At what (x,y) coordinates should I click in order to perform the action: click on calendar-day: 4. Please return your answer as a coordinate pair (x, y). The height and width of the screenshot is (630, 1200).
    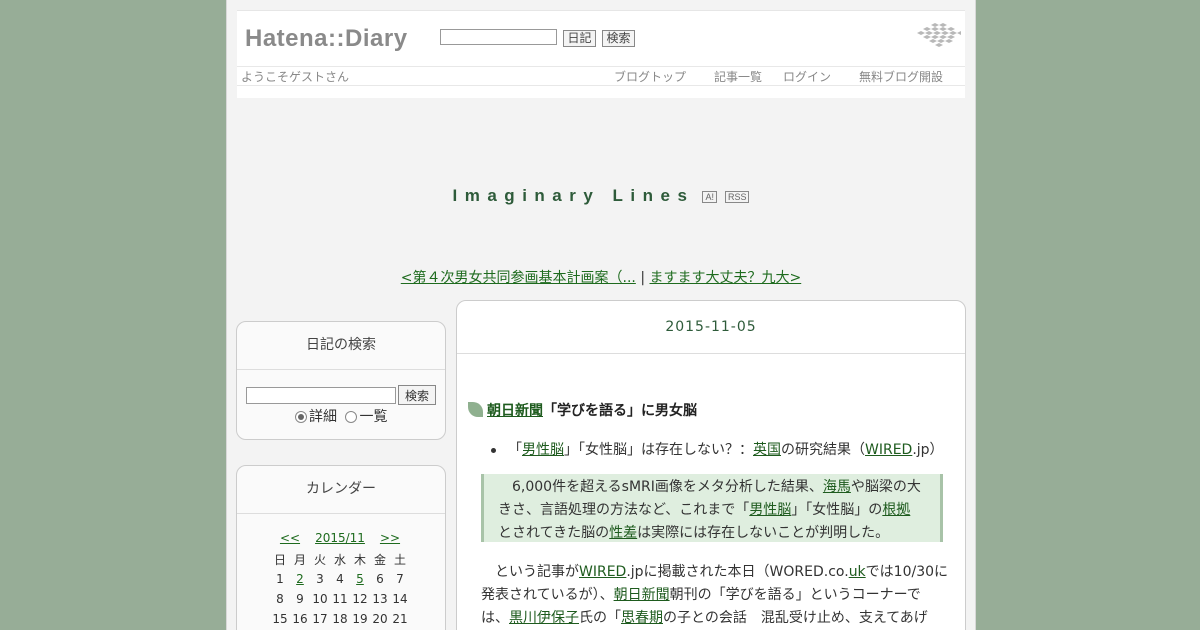
    Looking at the image, I should click on (340, 579).